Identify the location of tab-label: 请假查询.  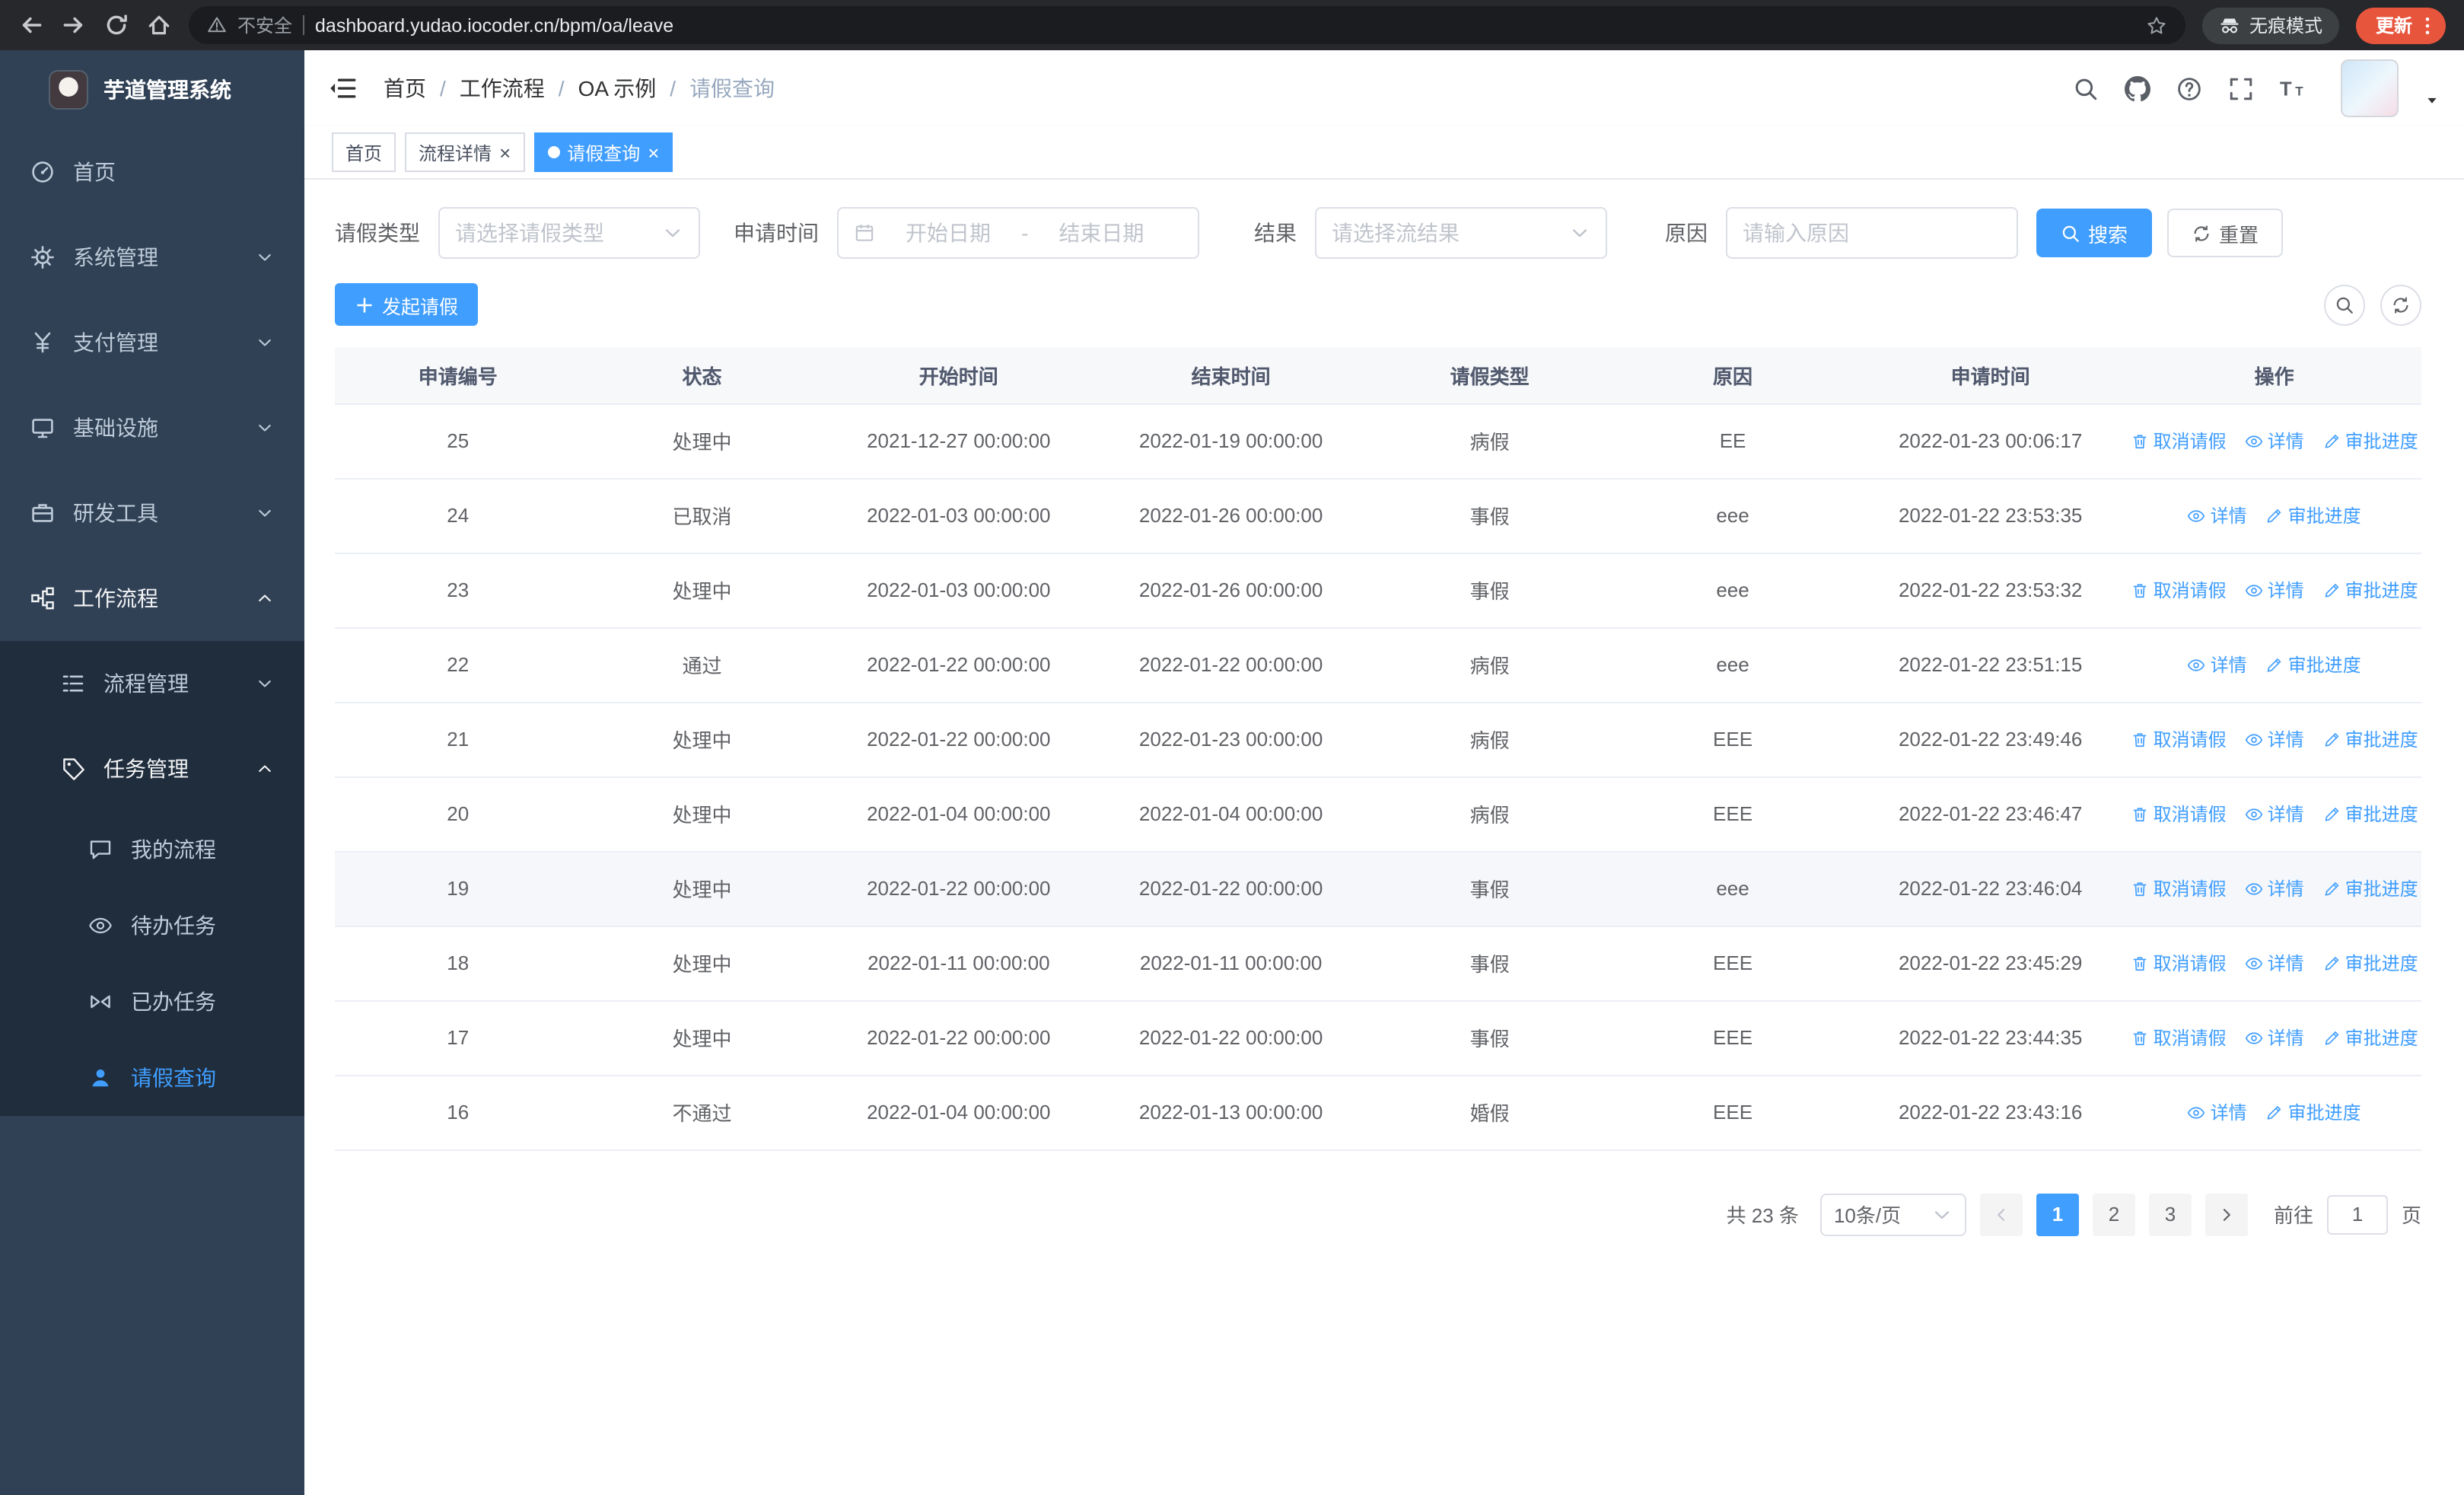
(604, 153).